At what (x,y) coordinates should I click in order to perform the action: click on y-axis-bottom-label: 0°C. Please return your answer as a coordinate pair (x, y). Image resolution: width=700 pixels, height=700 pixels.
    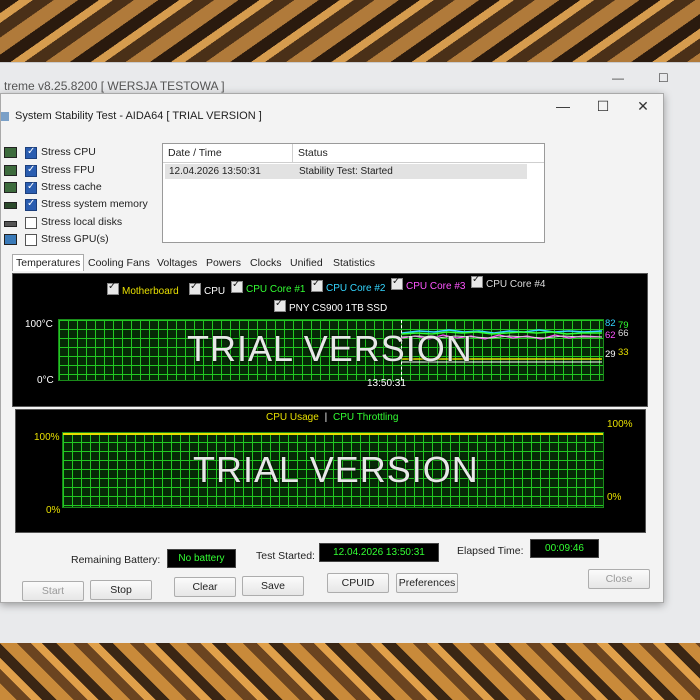
    Looking at the image, I should click on (45, 380).